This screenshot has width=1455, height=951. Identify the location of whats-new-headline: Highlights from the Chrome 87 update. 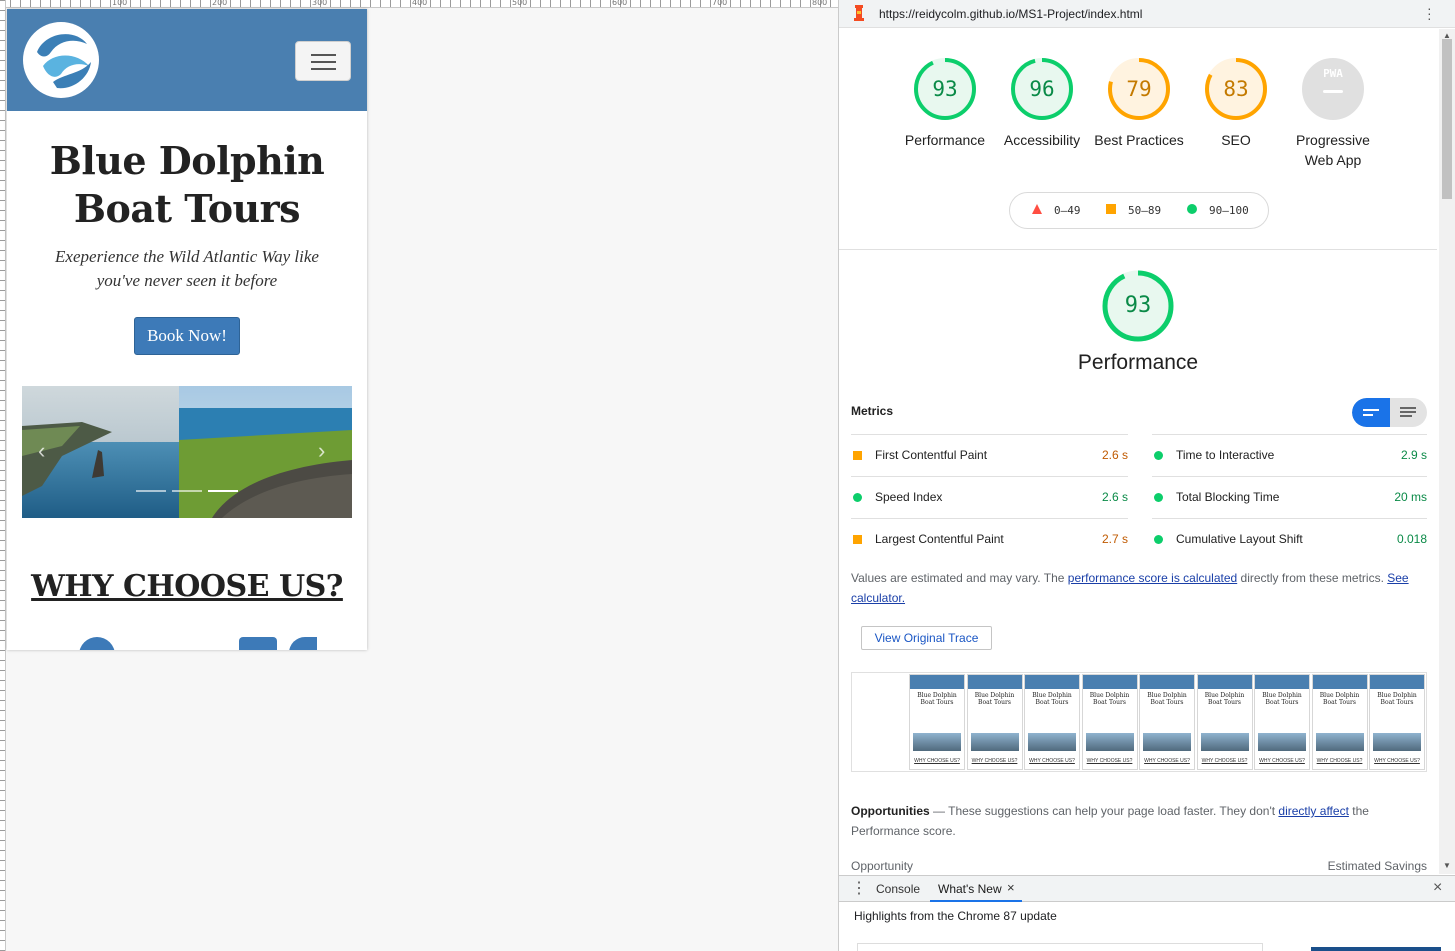
(955, 916).